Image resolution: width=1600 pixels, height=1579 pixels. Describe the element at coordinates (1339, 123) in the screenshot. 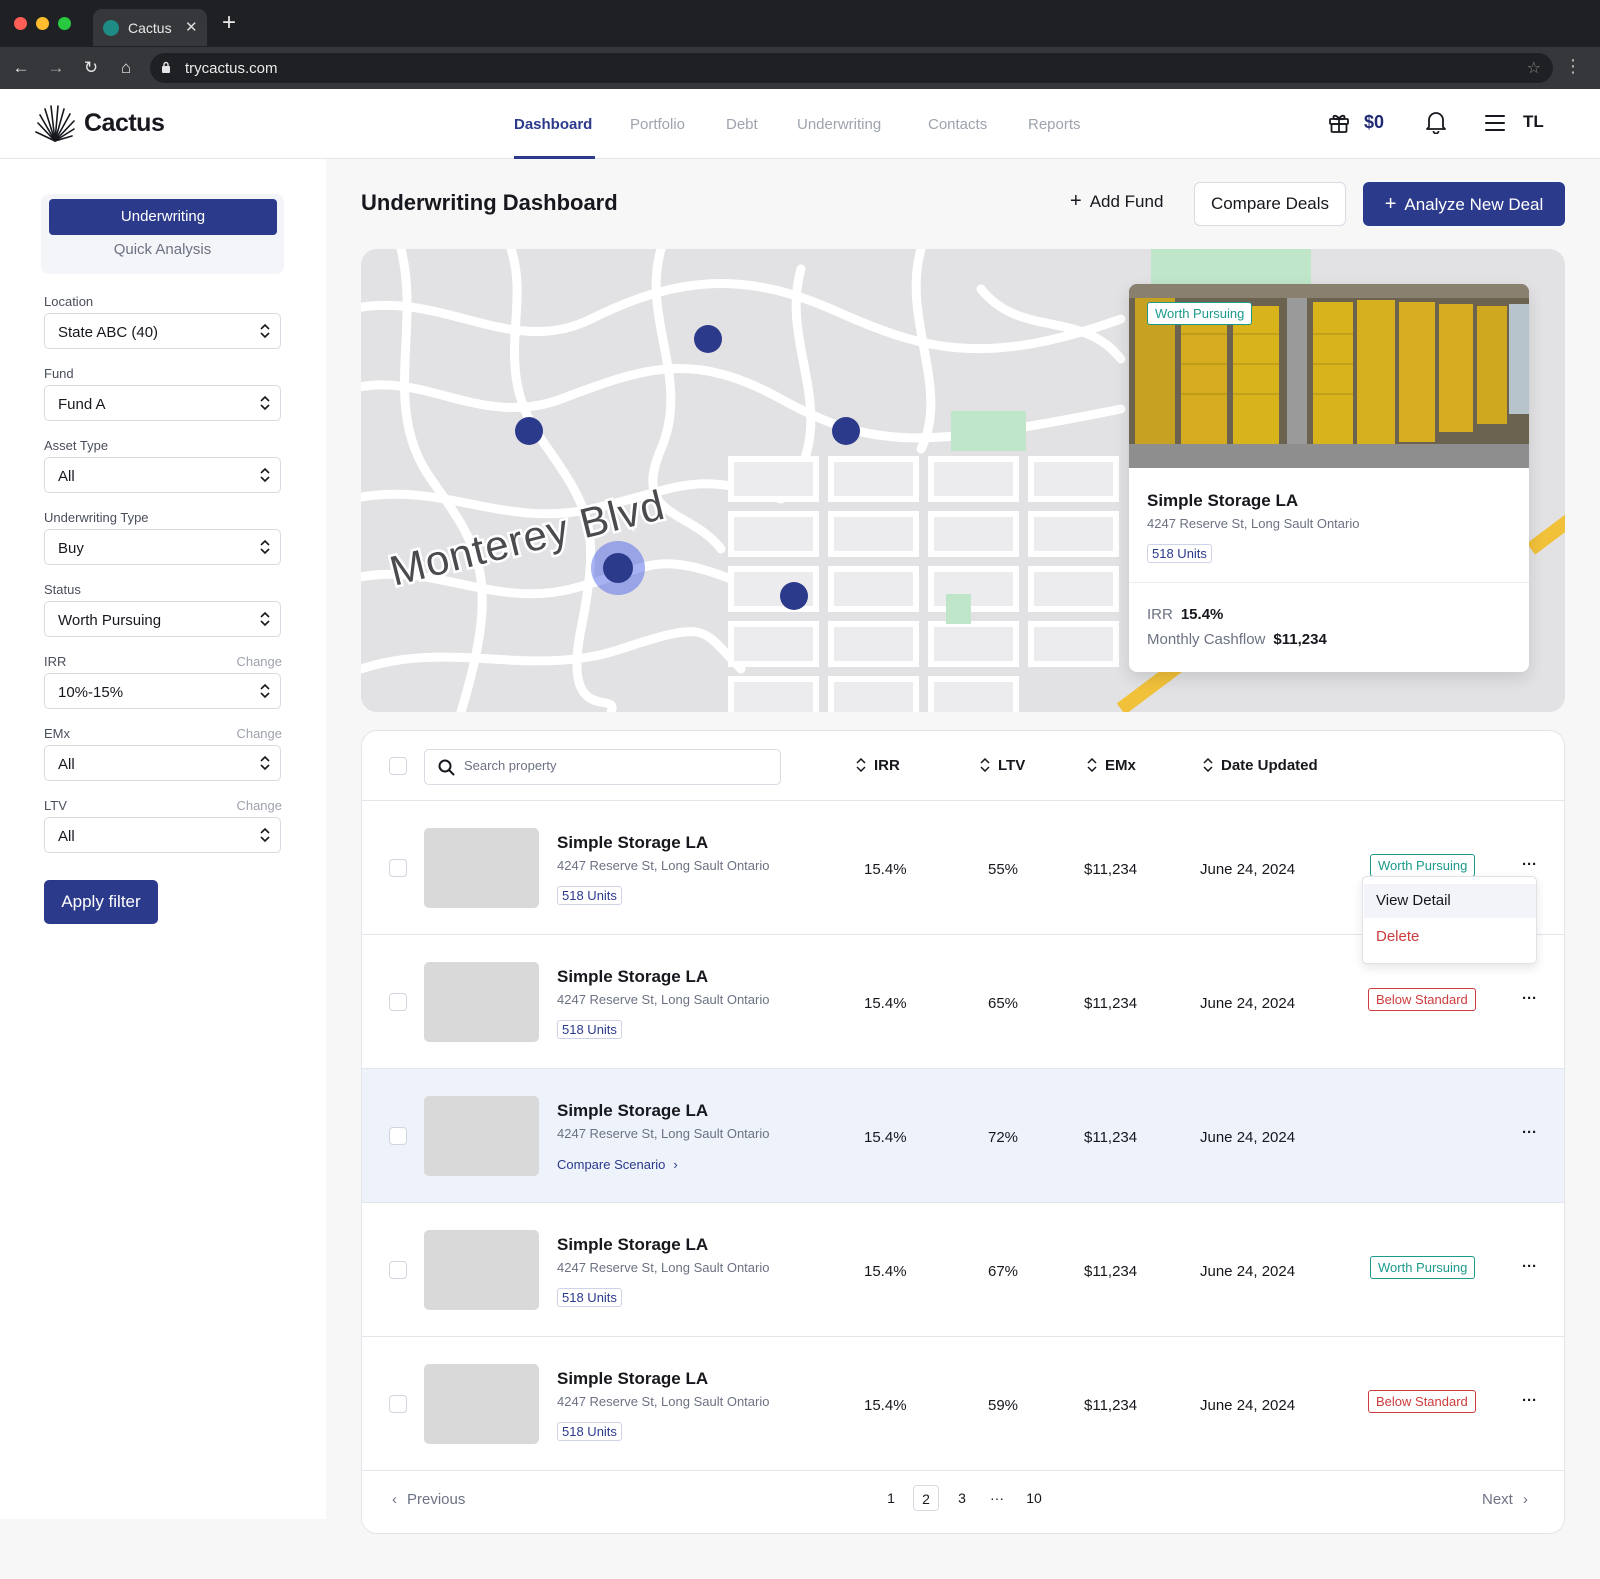

I see `gift-icon` at that location.